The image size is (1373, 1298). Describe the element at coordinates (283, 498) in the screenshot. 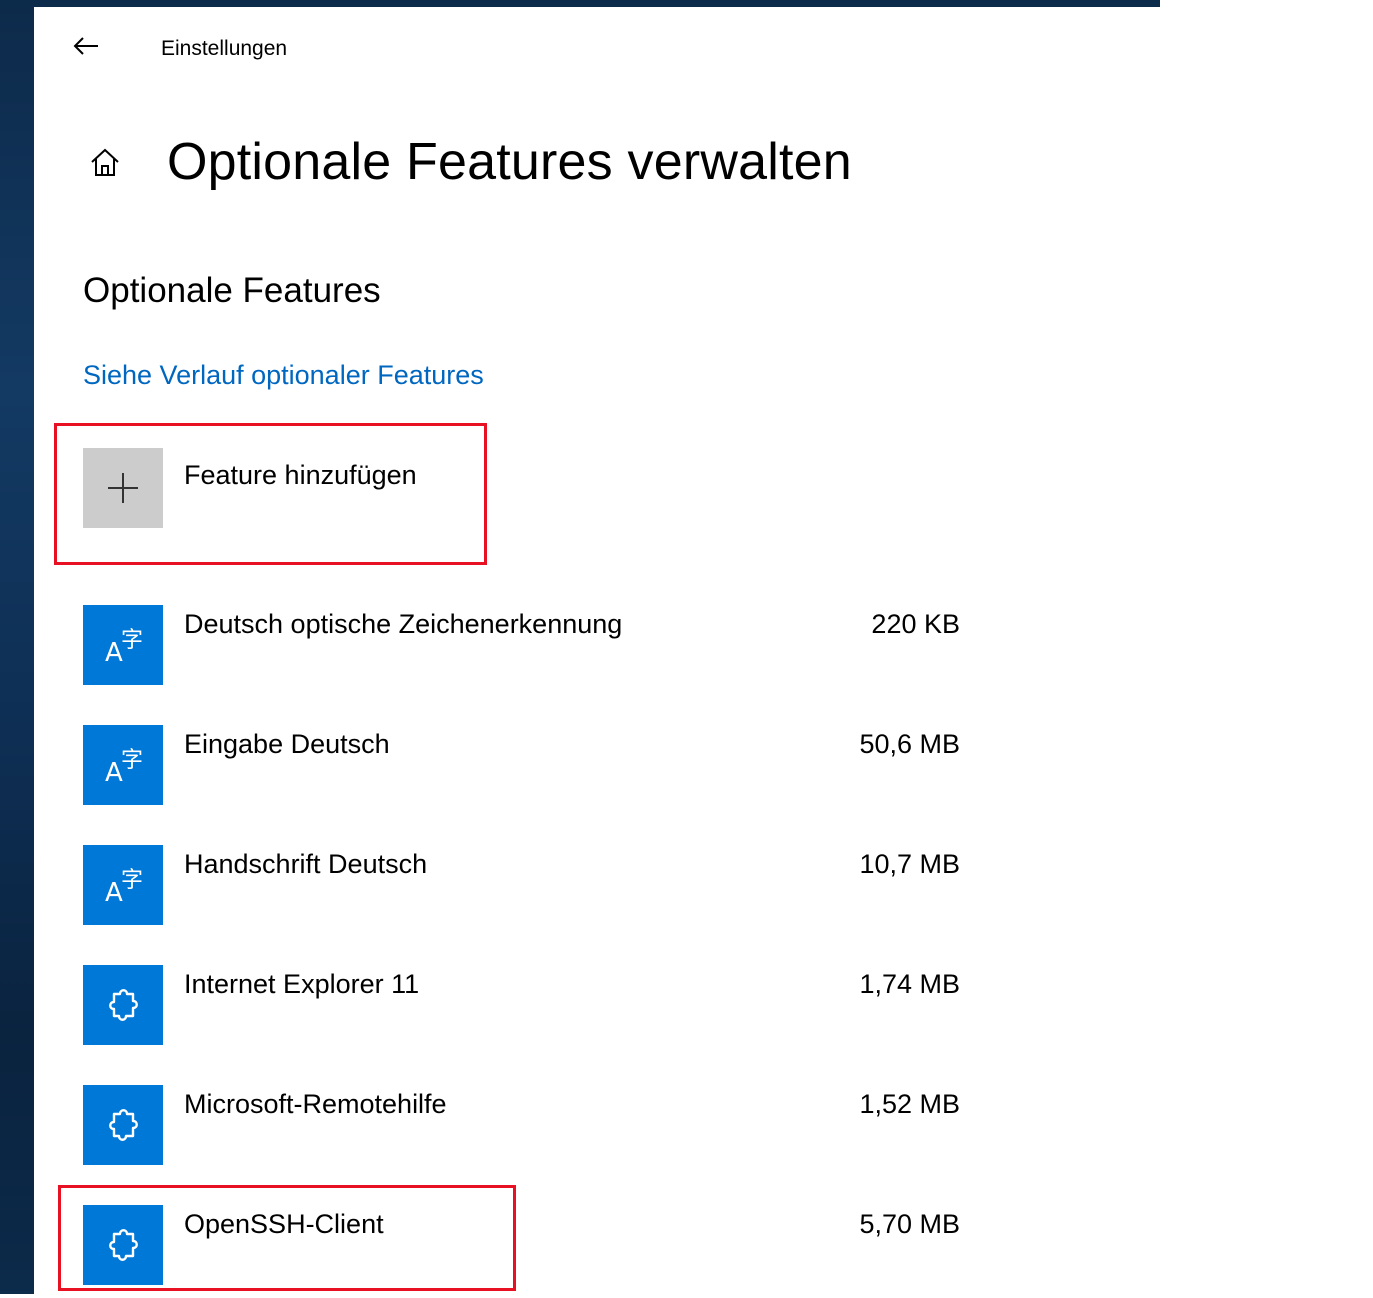

I see `add-feature-button: Feature hinzufügen` at that location.